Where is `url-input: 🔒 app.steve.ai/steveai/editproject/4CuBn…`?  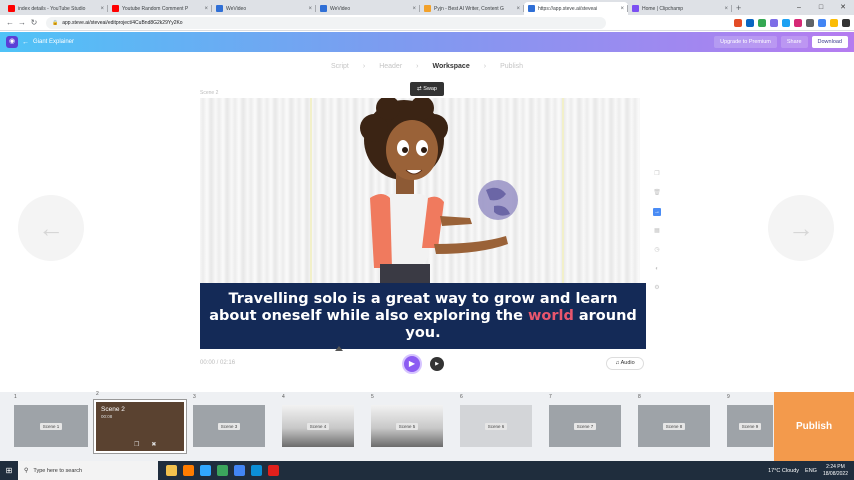
url-input: 🔒 app.steve.ai/steveai/editproject/4CuBn… is located at coordinates (326, 22).